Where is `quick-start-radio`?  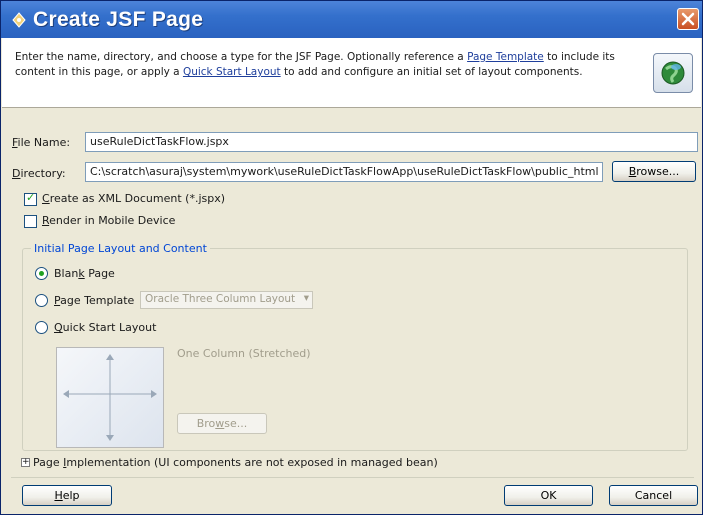
quick-start-radio is located at coordinates (41, 327).